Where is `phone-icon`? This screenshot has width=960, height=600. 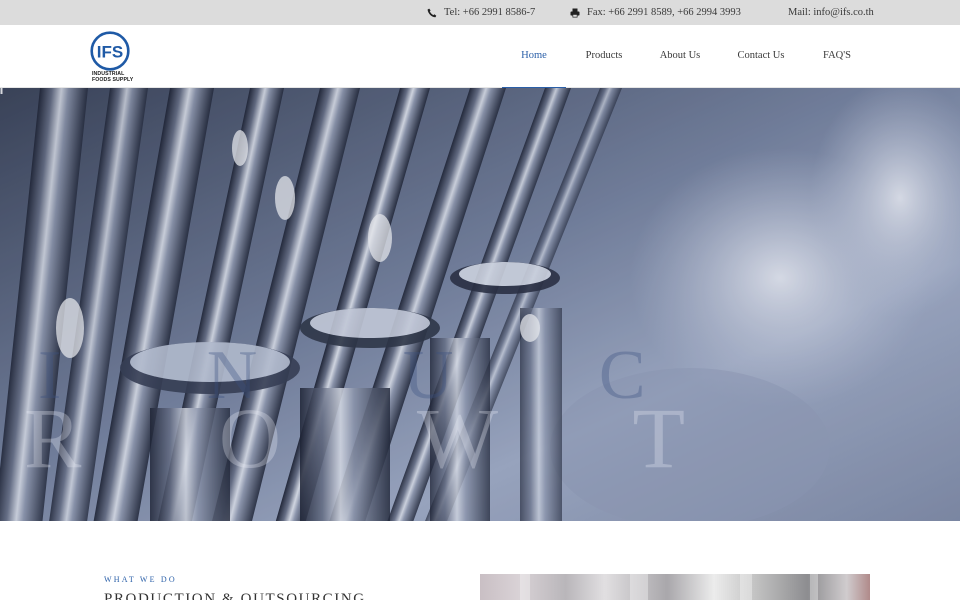 phone-icon is located at coordinates (432, 12).